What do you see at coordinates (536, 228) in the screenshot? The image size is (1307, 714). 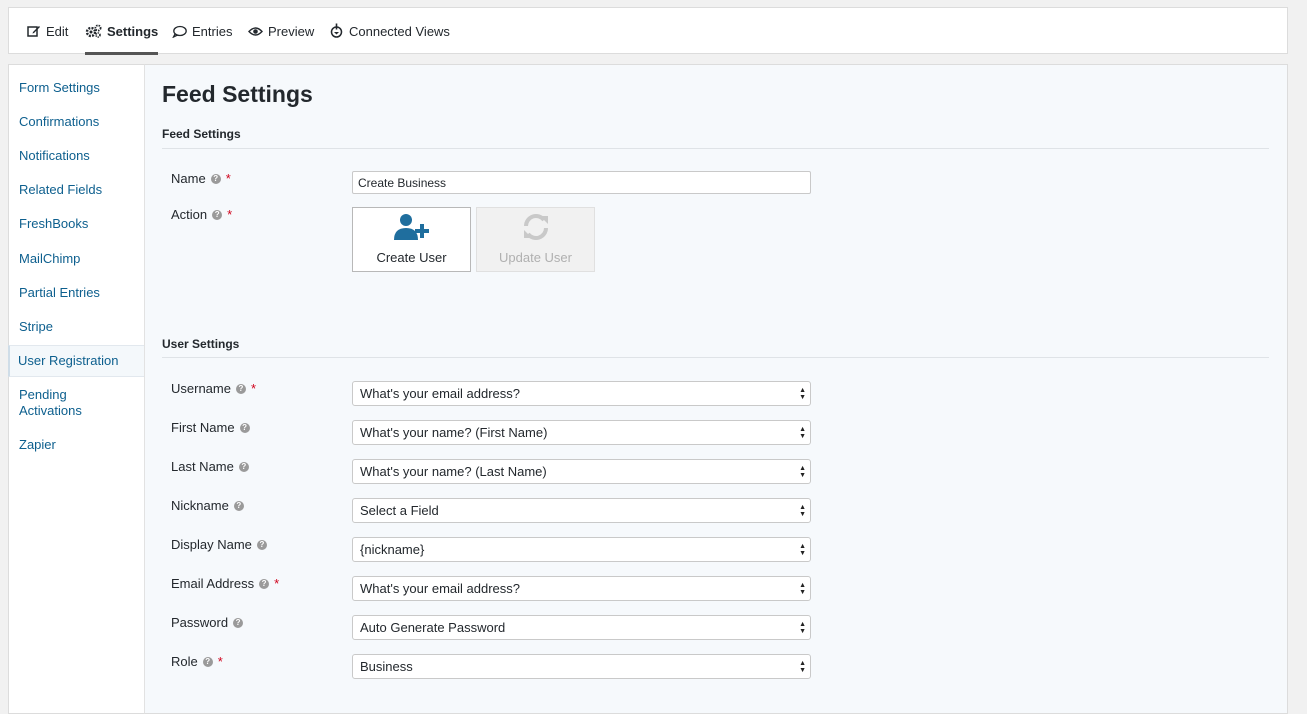 I see `refresh-icon` at bounding box center [536, 228].